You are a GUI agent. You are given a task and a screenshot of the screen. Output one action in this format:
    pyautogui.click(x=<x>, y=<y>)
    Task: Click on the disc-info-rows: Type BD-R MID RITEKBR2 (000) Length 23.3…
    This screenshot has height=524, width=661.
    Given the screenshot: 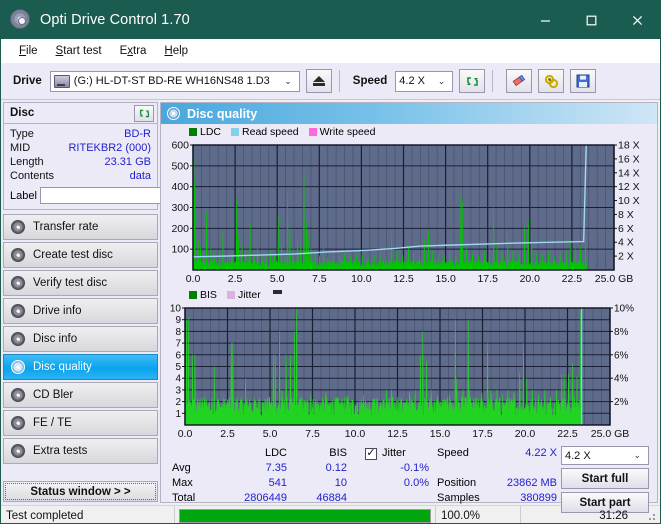 What is the action you would take?
    pyautogui.click(x=122, y=166)
    